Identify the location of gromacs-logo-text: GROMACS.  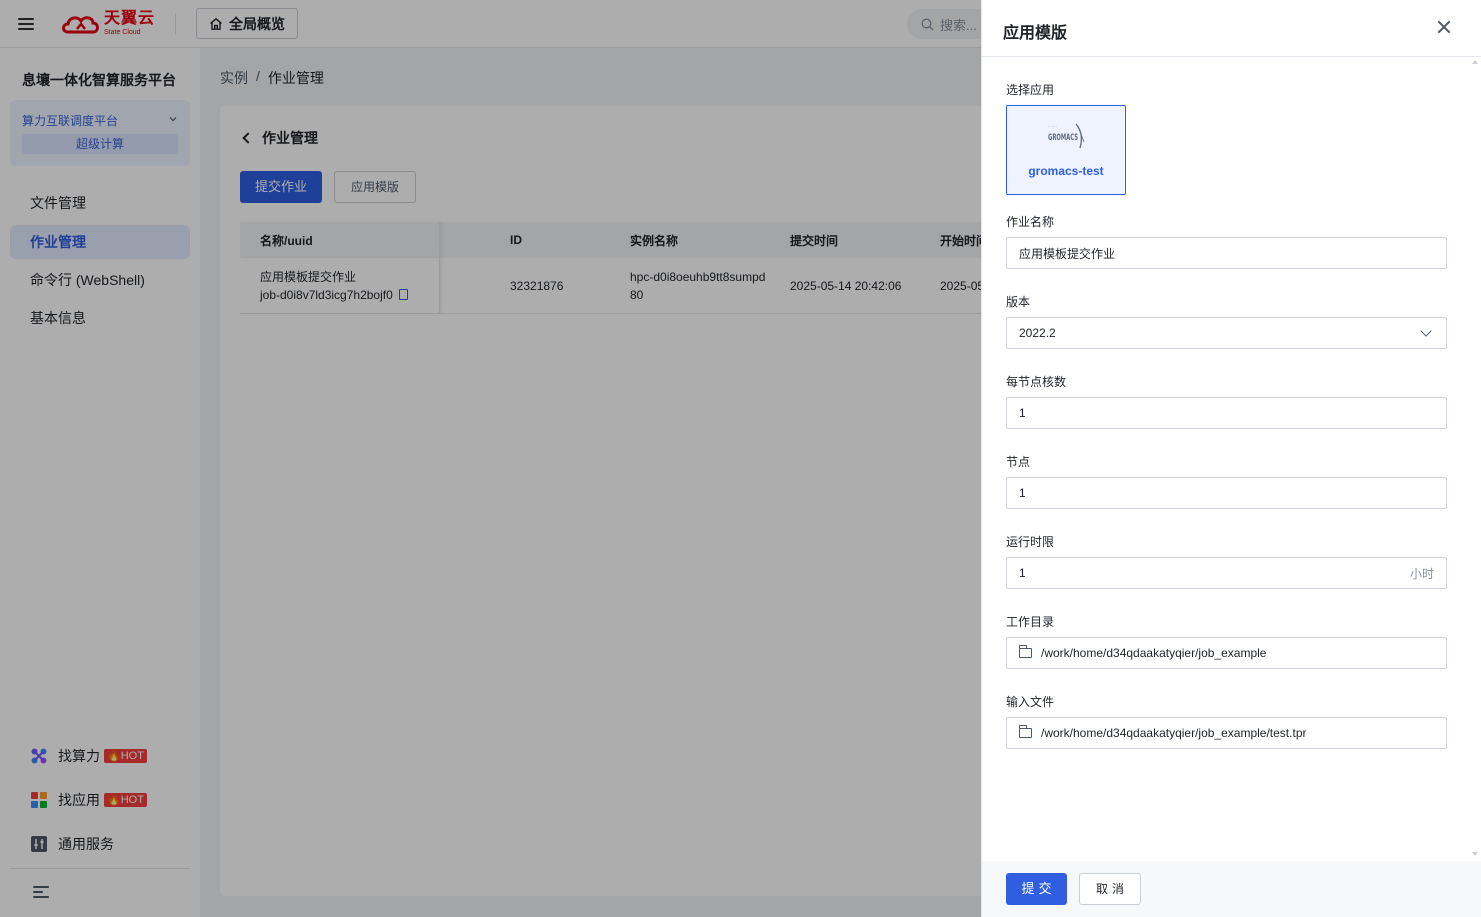
(1063, 138).